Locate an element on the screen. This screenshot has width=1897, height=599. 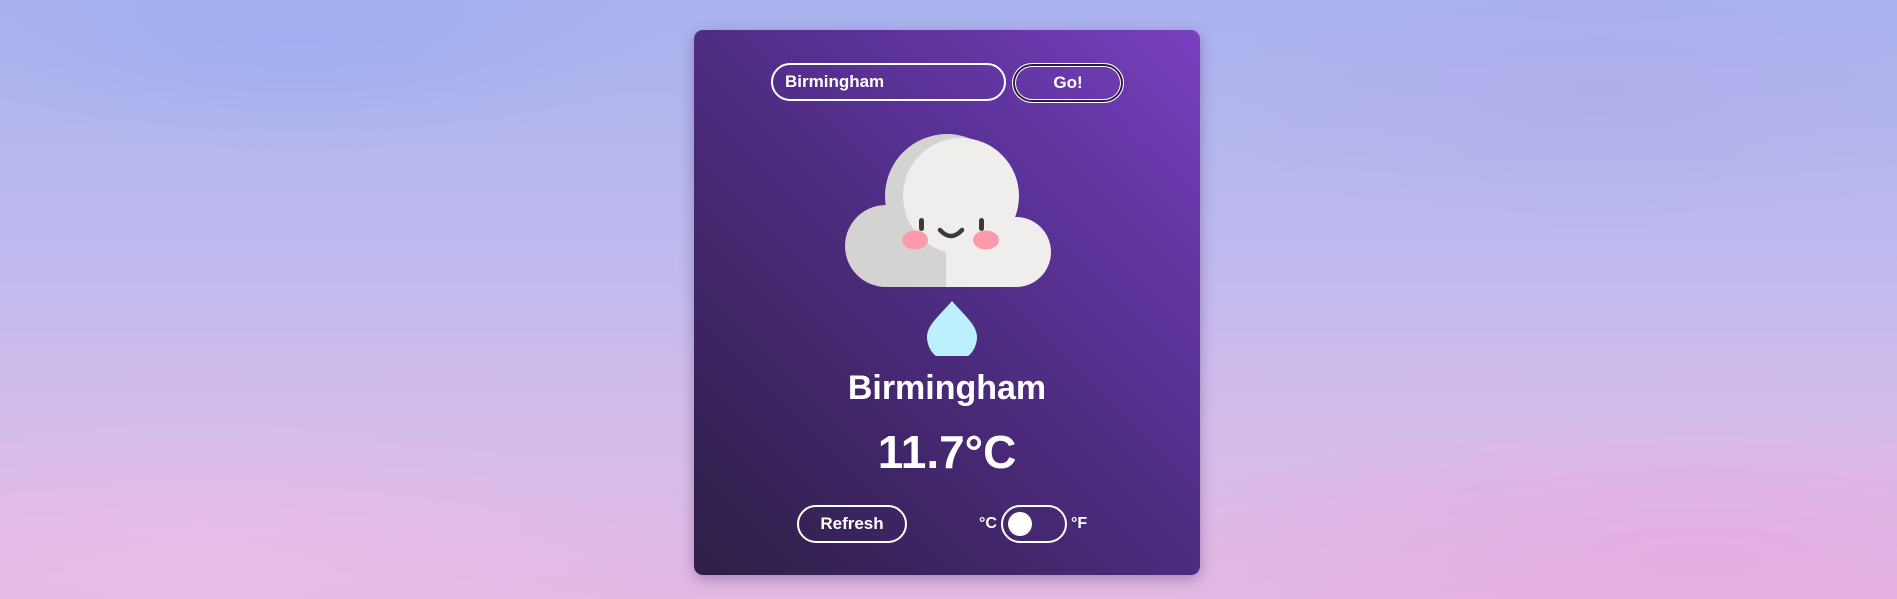
unit-toggle-switch is located at coordinates (1033, 524).